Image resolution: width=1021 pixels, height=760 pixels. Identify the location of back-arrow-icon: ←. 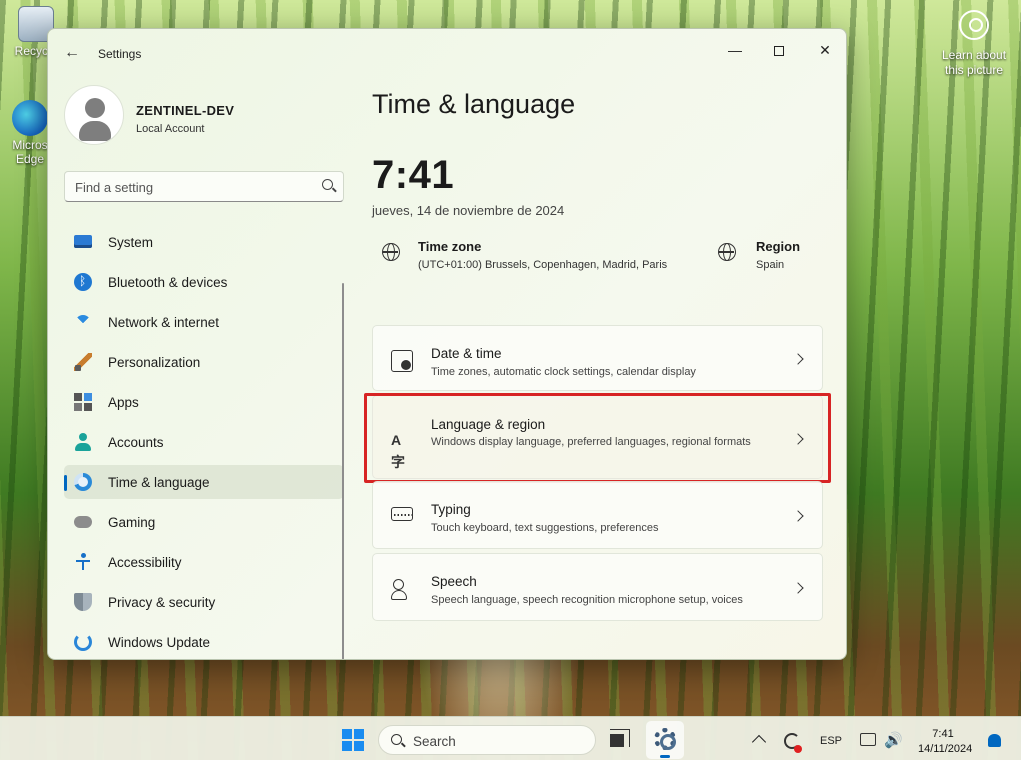
(72, 53).